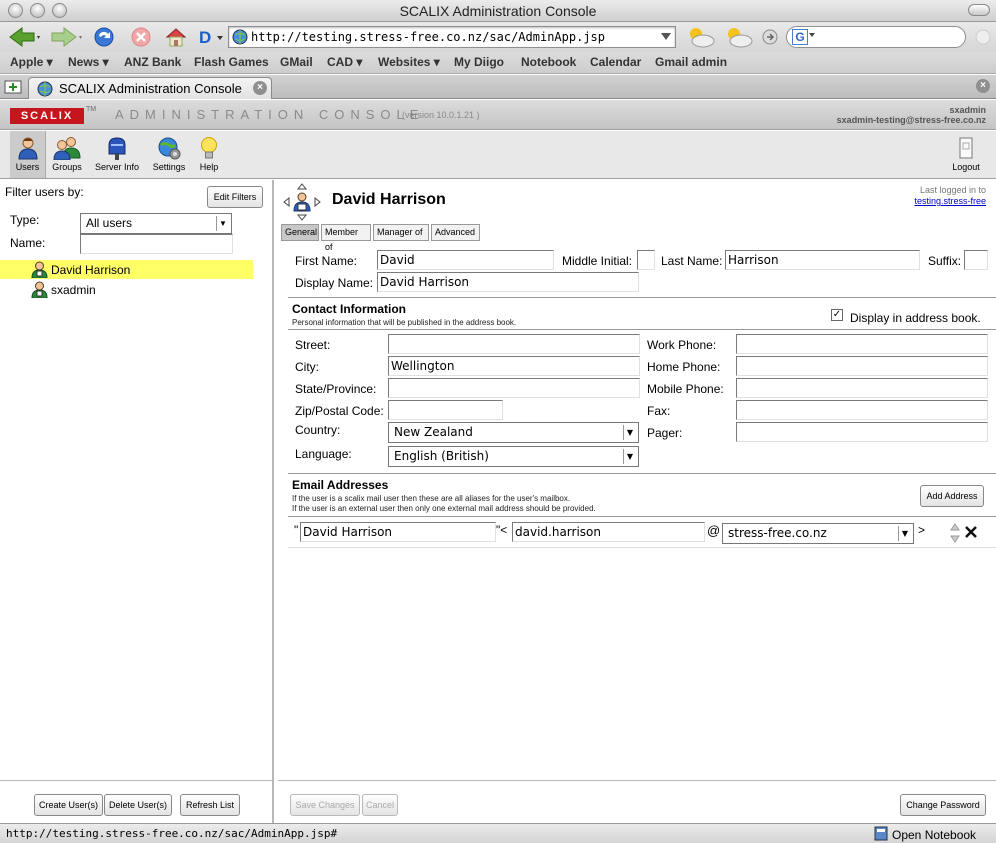  What do you see at coordinates (141, 37) in the screenshot?
I see `stop-icon` at bounding box center [141, 37].